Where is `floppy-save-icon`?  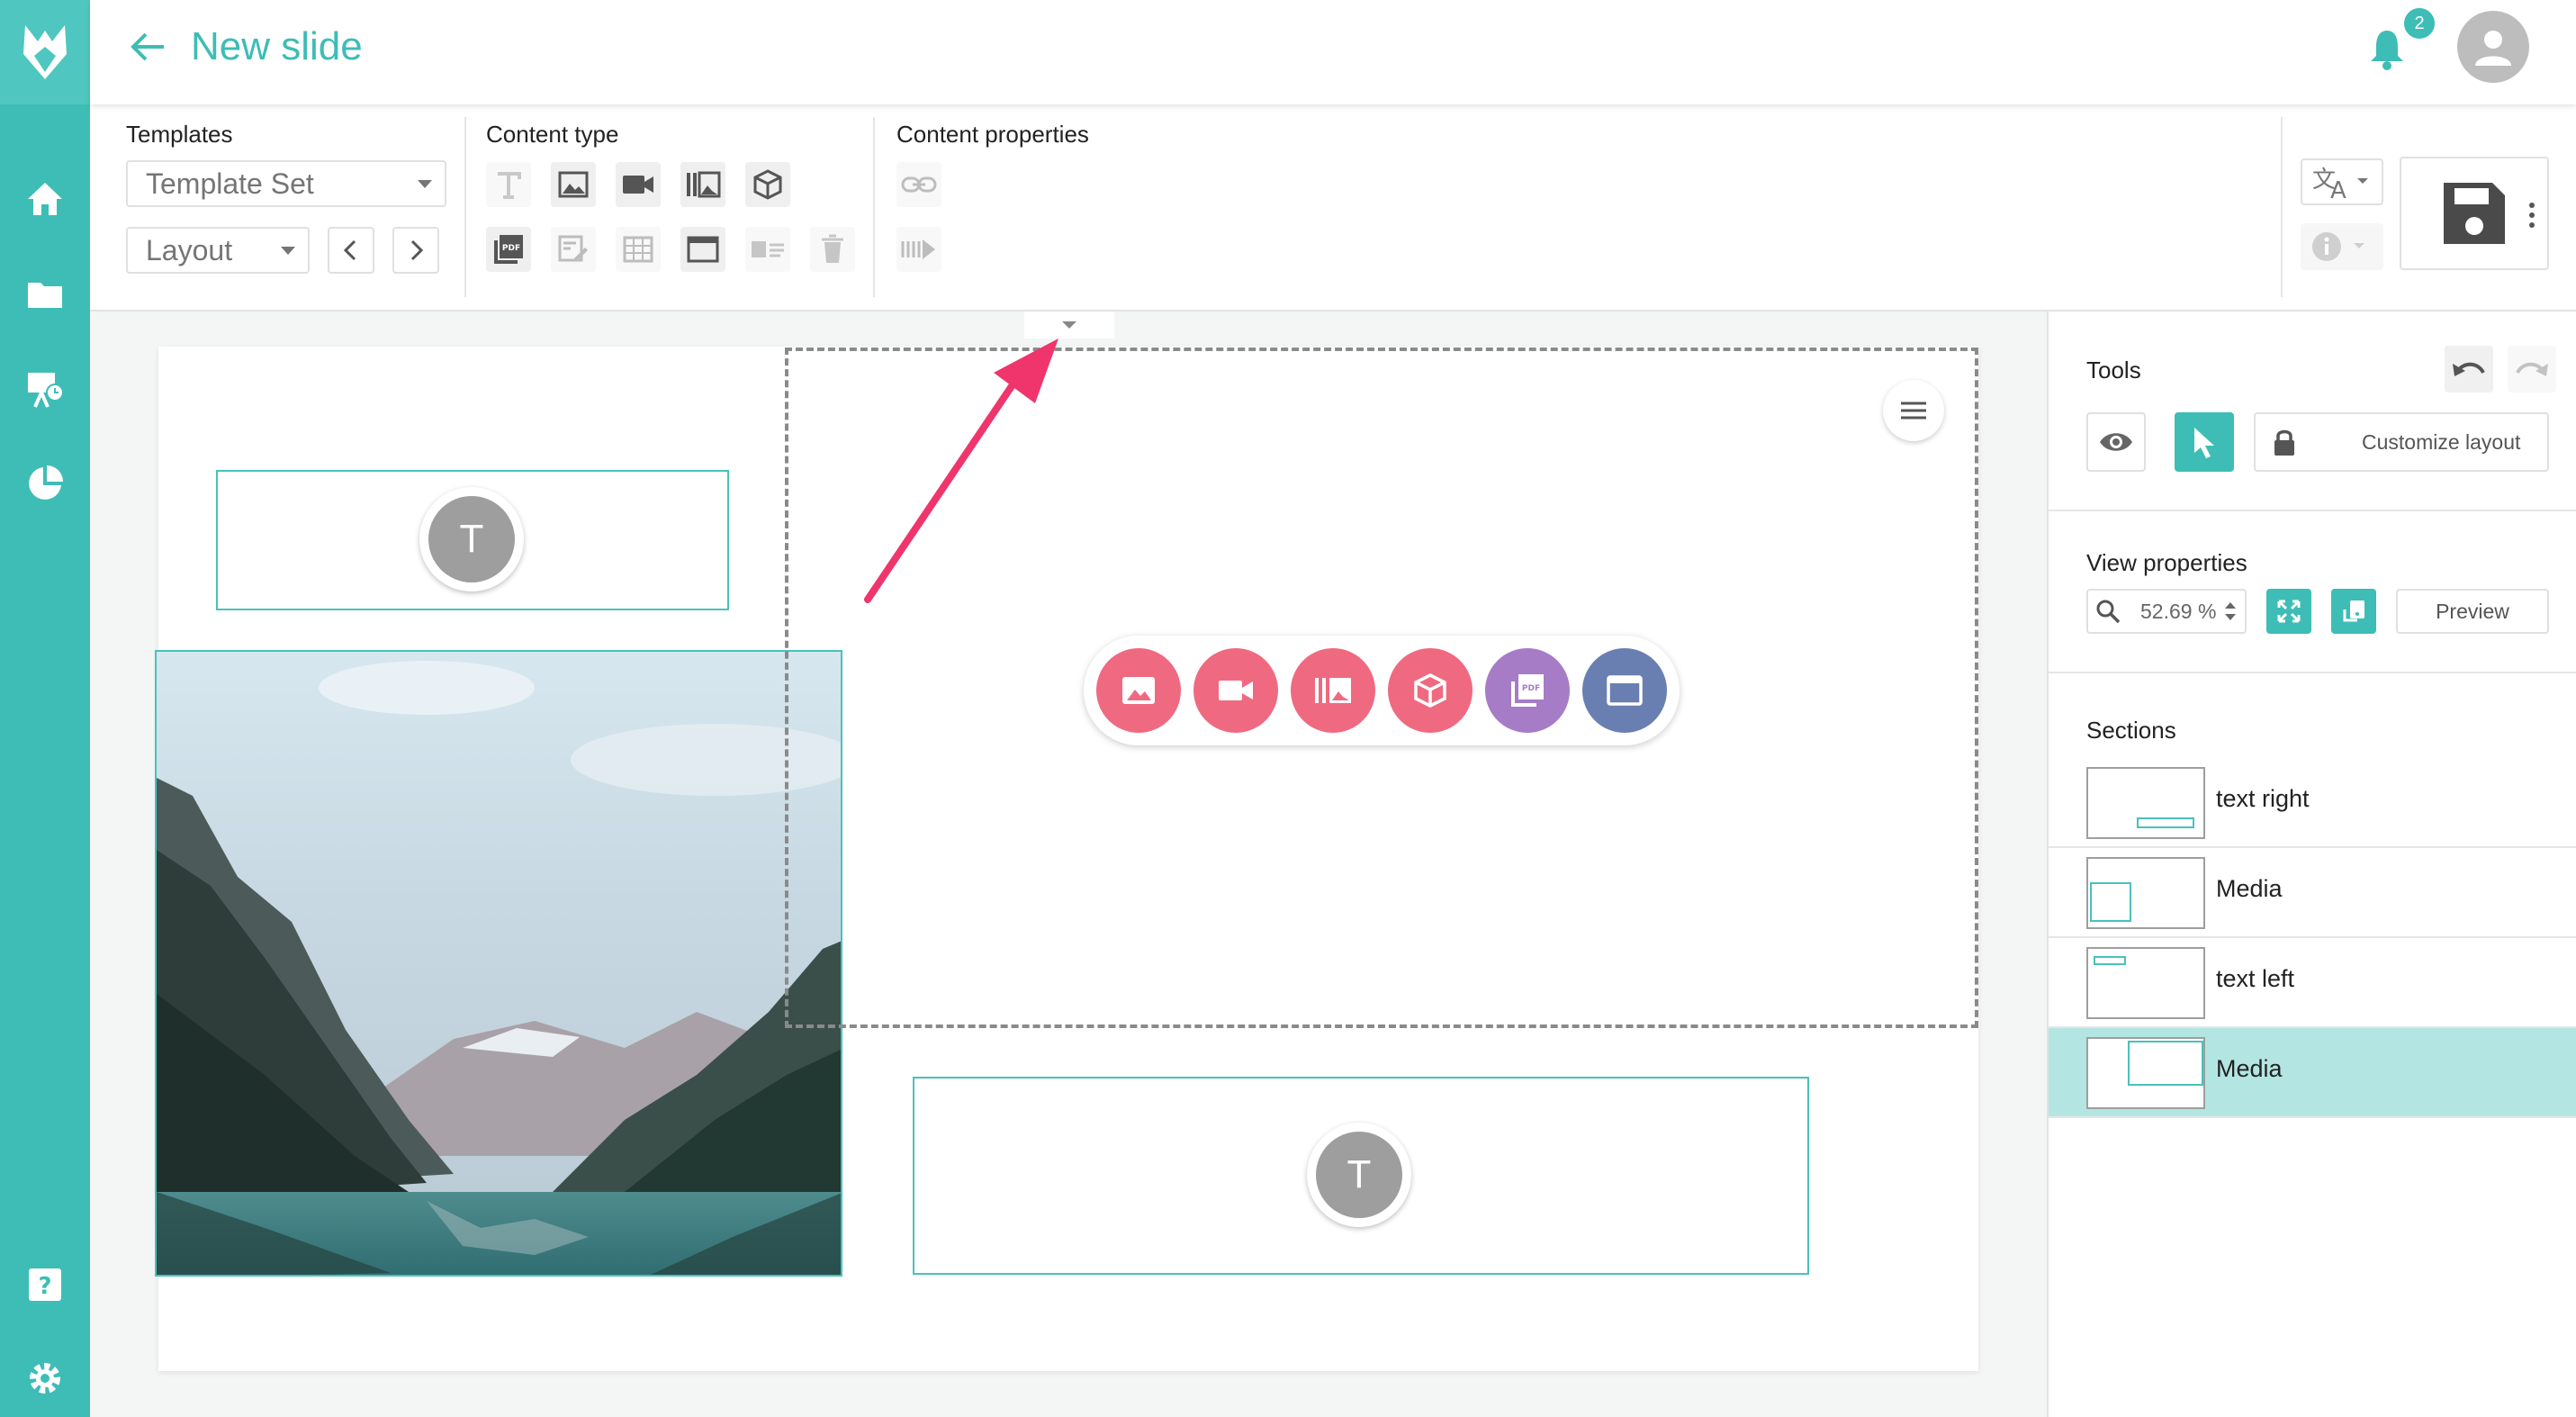
floppy-save-icon is located at coordinates (2474, 213).